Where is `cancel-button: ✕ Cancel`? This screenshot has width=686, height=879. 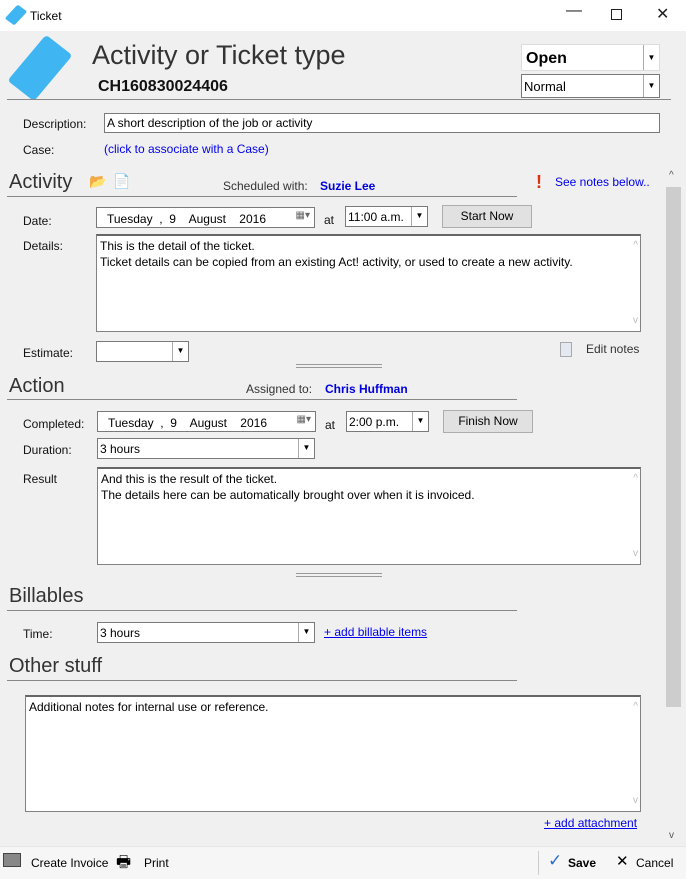 cancel-button: ✕ Cancel is located at coordinates (646, 863).